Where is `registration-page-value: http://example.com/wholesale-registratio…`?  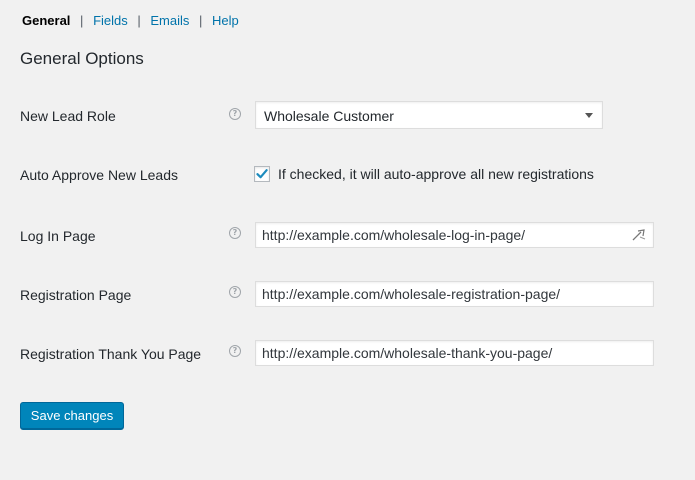
registration-page-value: http://example.com/wholesale-registratio… is located at coordinates (411, 294).